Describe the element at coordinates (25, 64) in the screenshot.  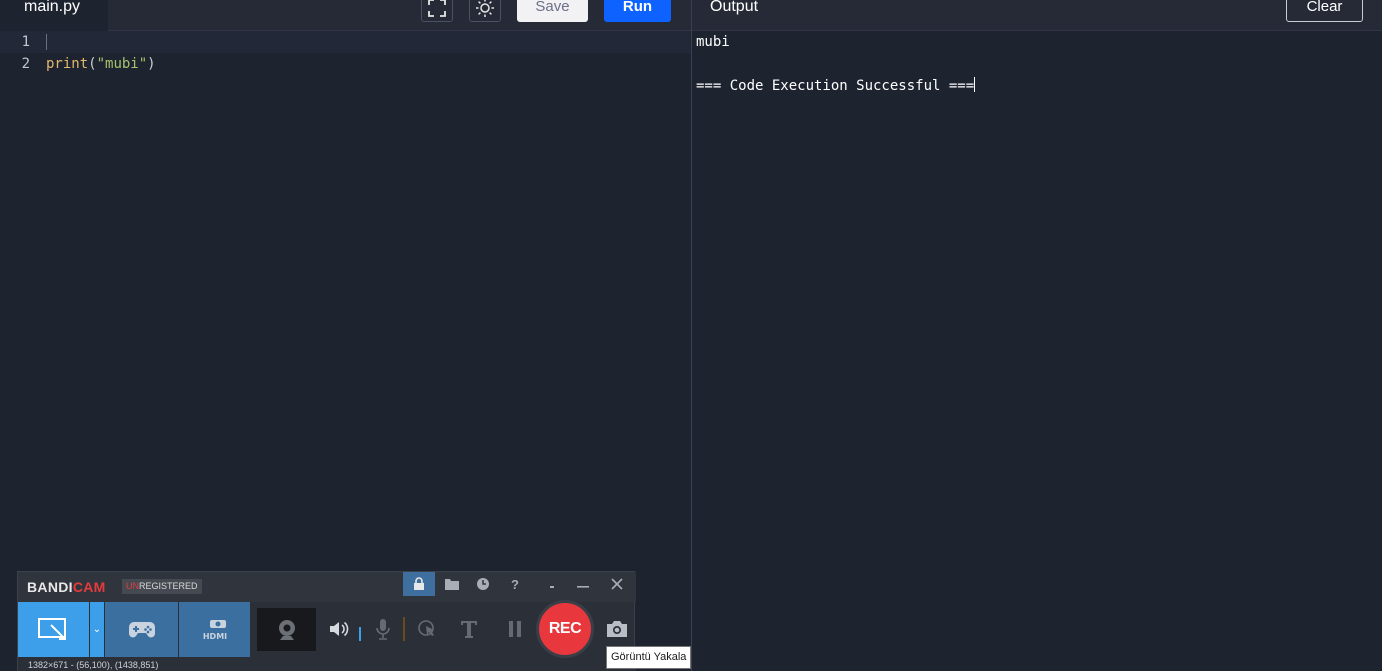
I see `line-number: 2` at that location.